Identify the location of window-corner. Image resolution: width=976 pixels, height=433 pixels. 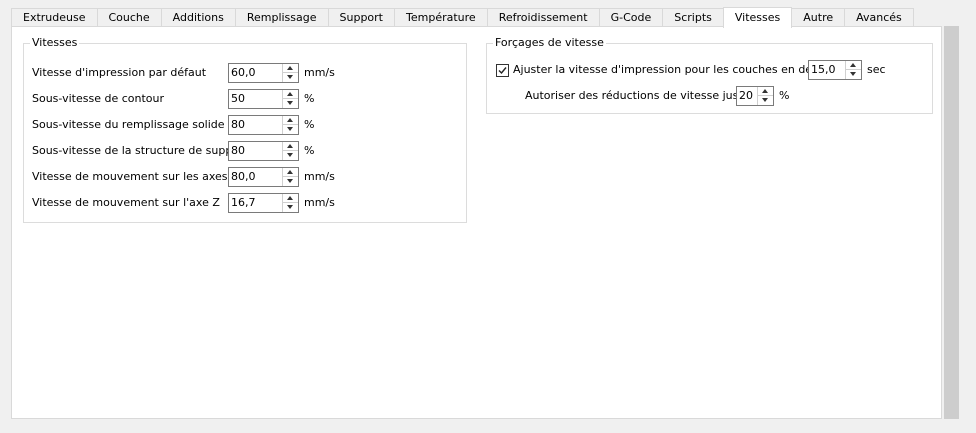
(968, 426).